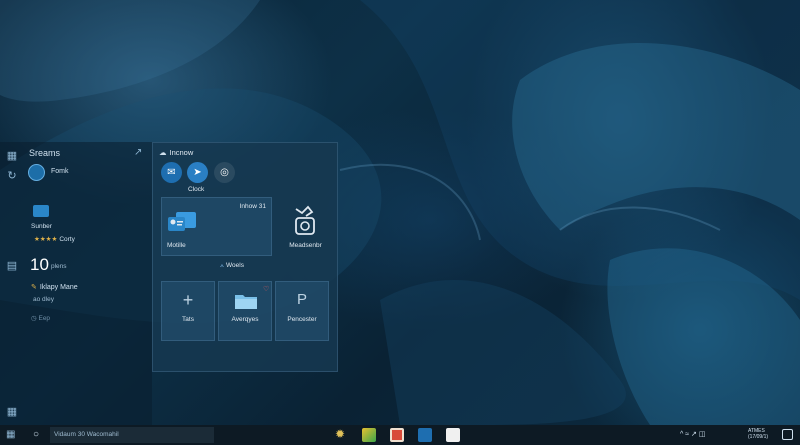 Image resolution: width=800 pixels, height=445 pixels. Describe the element at coordinates (45, 153) in the screenshot. I see `side-panel-title: Sreams` at that location.